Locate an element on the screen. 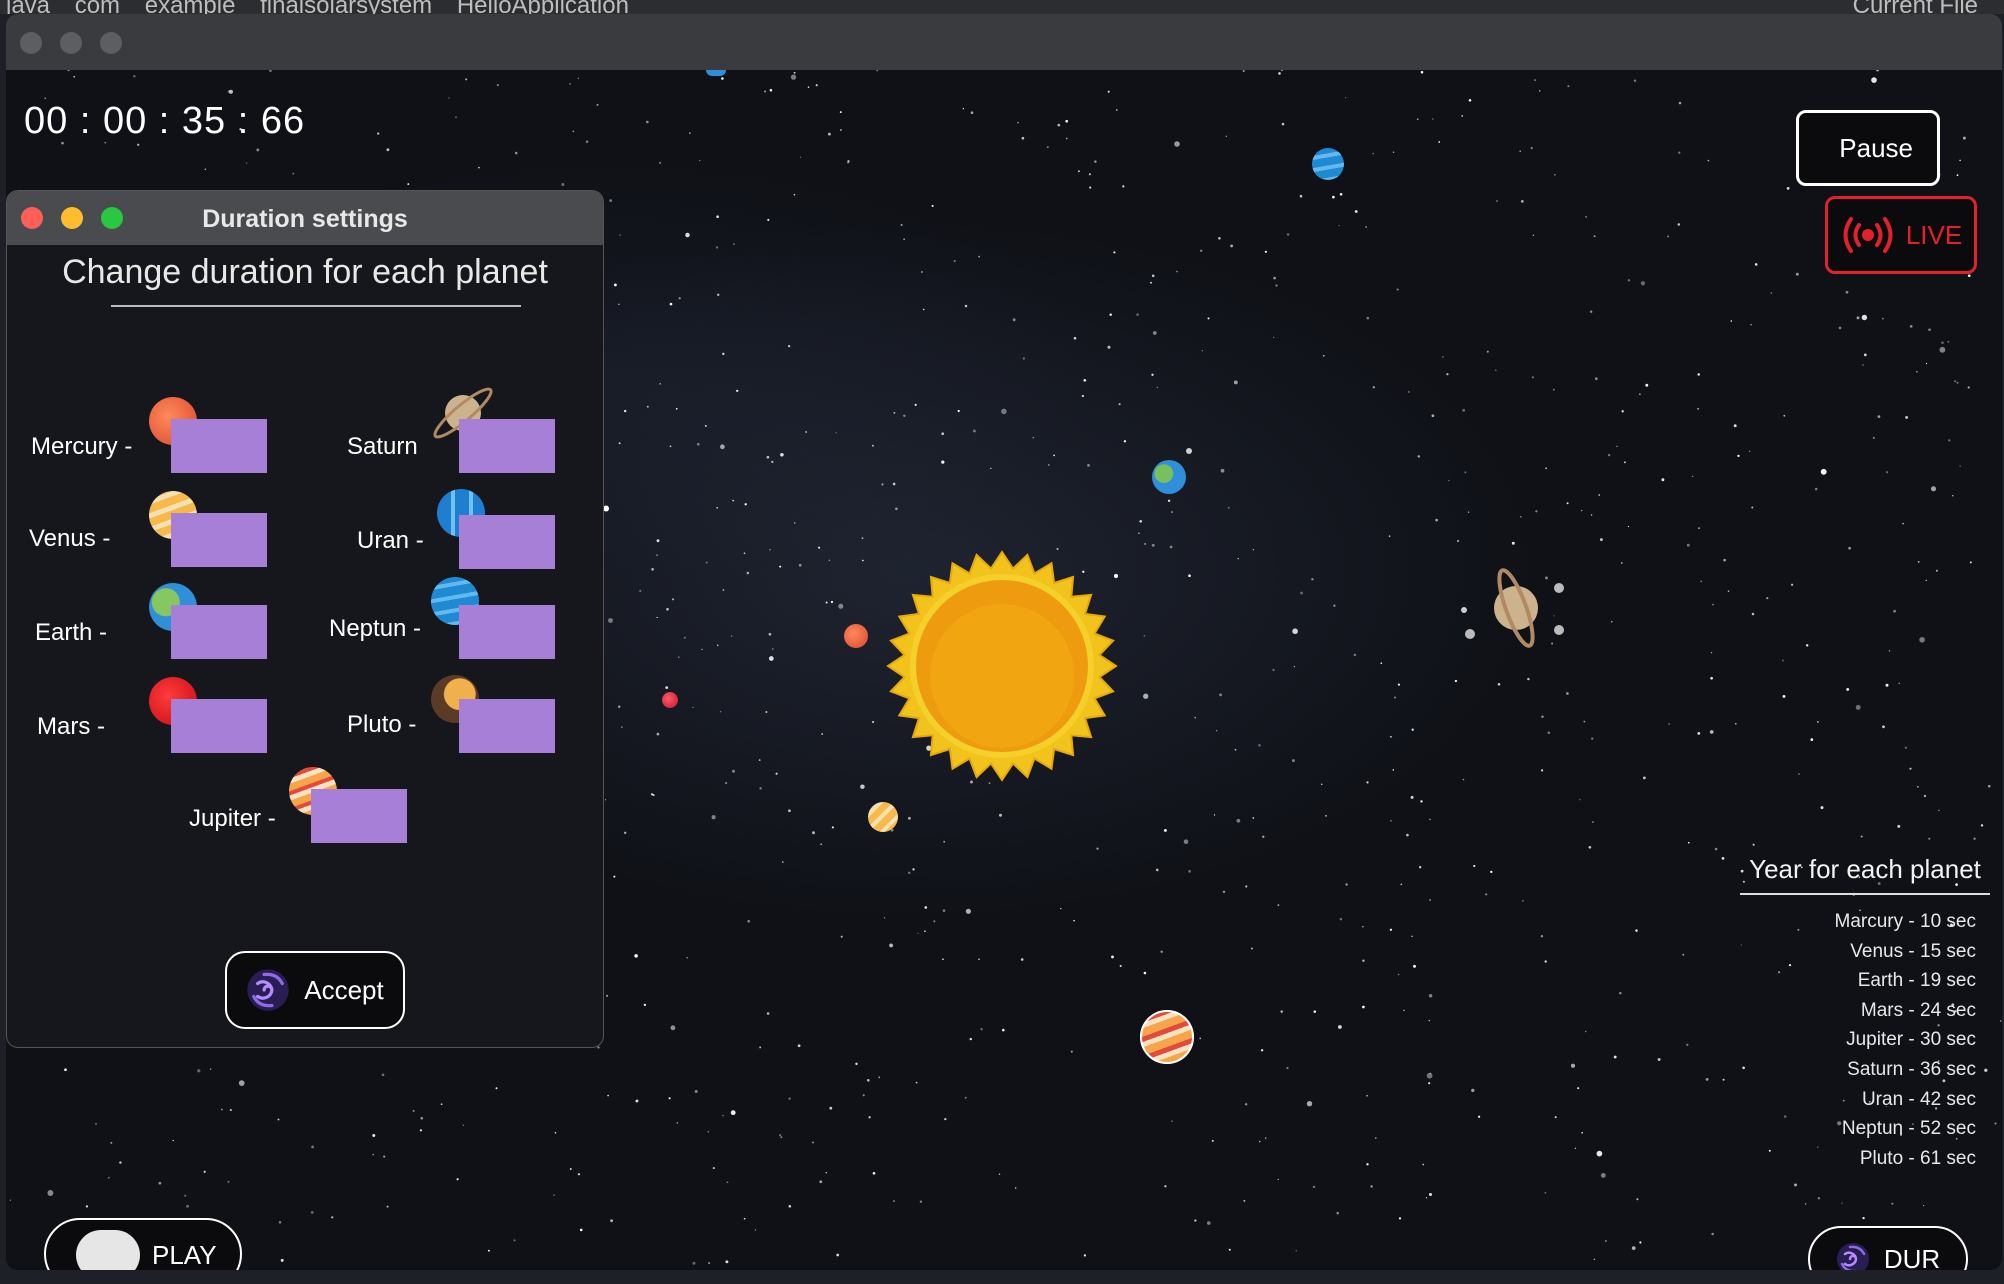 Image resolution: width=2004 pixels, height=1284 pixels. year-item-mars: Mars - 24 sec is located at coordinates (1918, 1010).